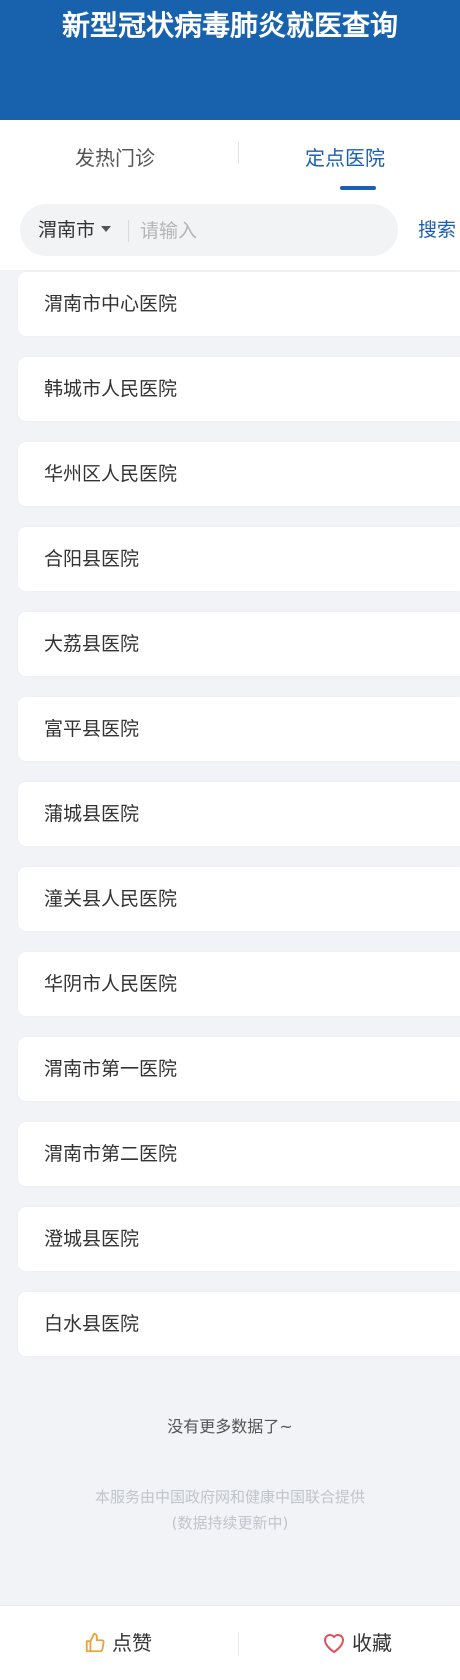  Describe the element at coordinates (92, 814) in the screenshot. I see `hospital-name: 蒲城县医院` at that location.